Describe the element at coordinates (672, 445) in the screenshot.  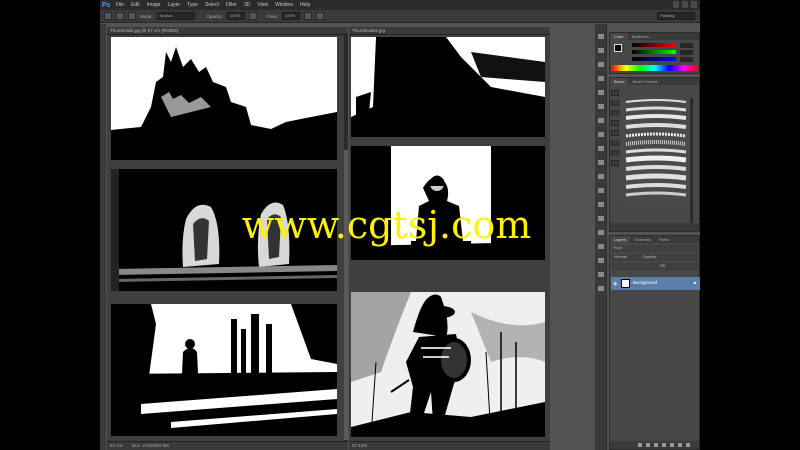
I see `new-group-icon` at that location.